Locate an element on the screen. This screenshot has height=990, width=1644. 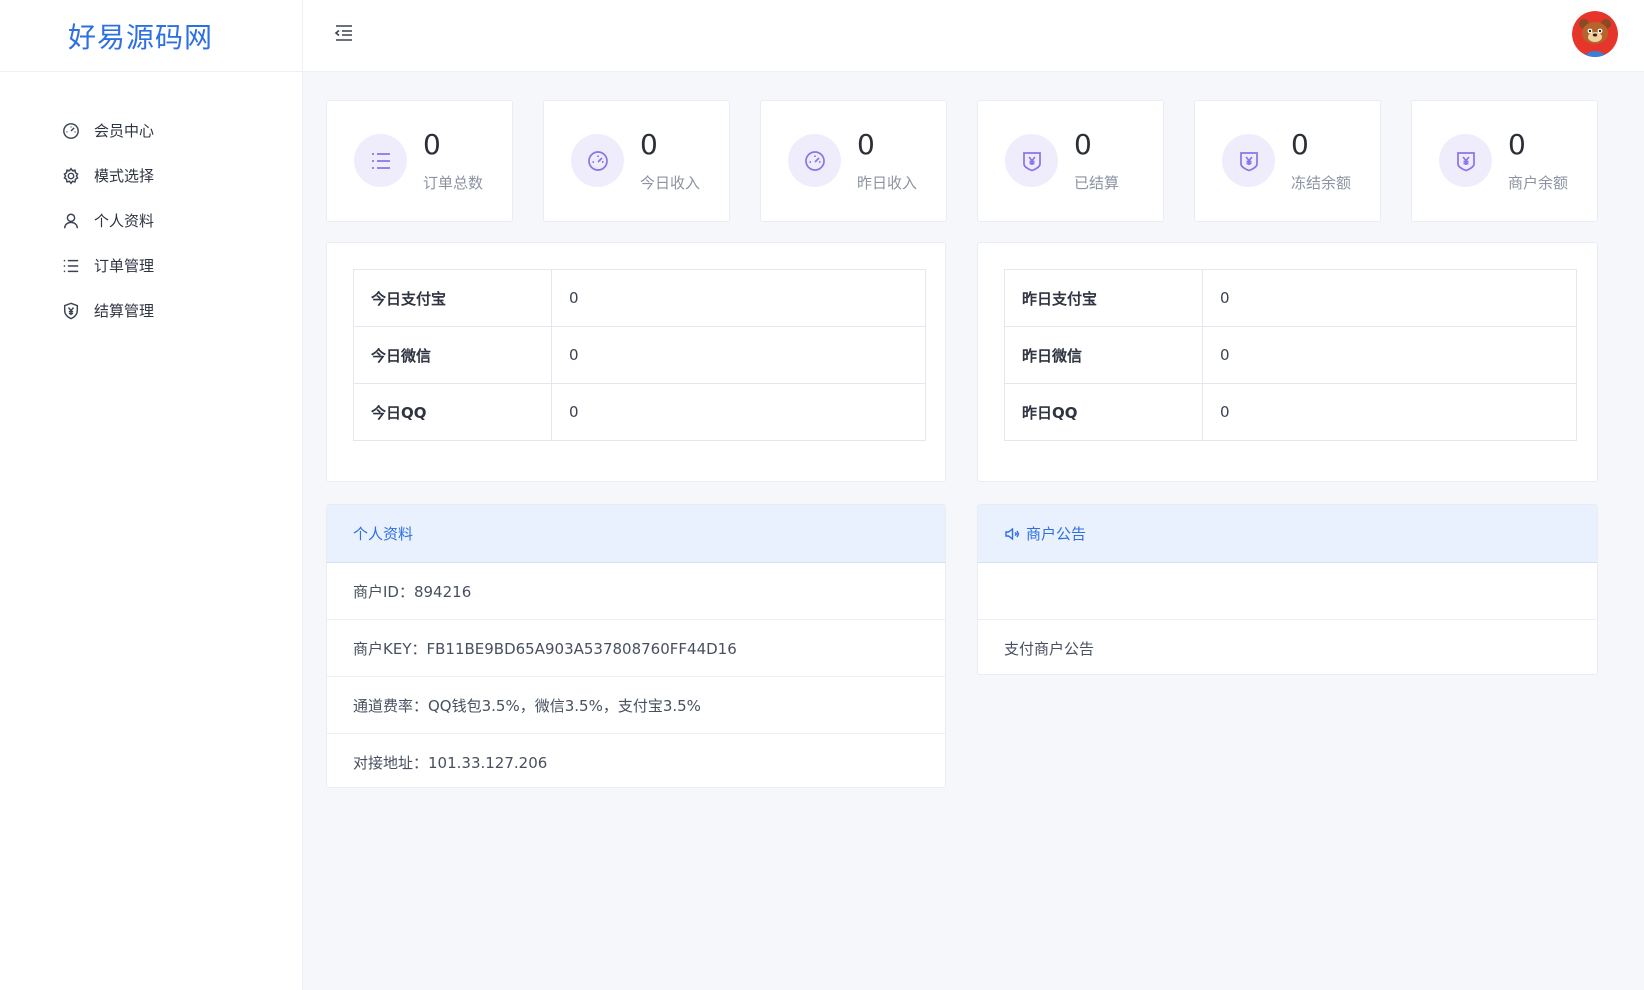
stat-label: 商户余额 is located at coordinates (1538, 183).